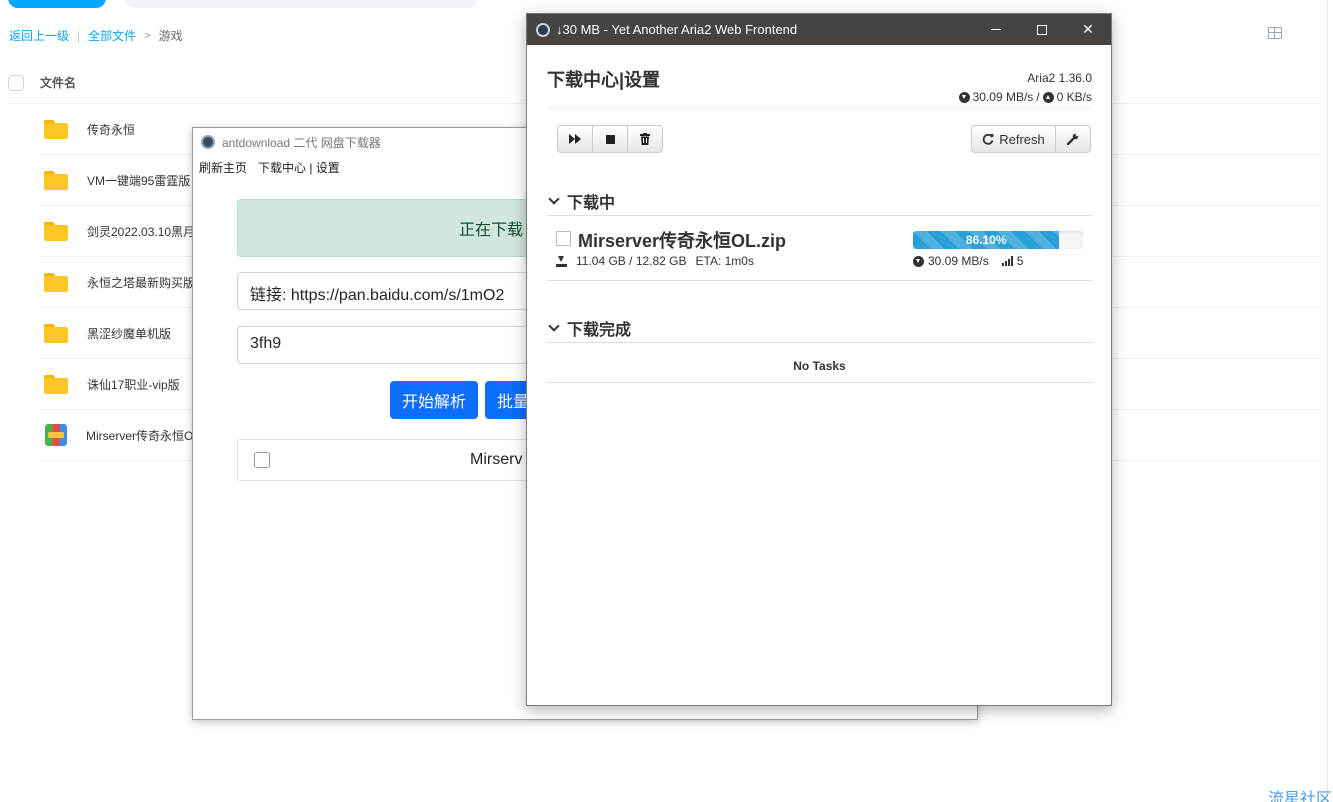 This screenshot has height=802, width=1333. I want to click on task-speed: 30.09 MB/s, so click(958, 261).